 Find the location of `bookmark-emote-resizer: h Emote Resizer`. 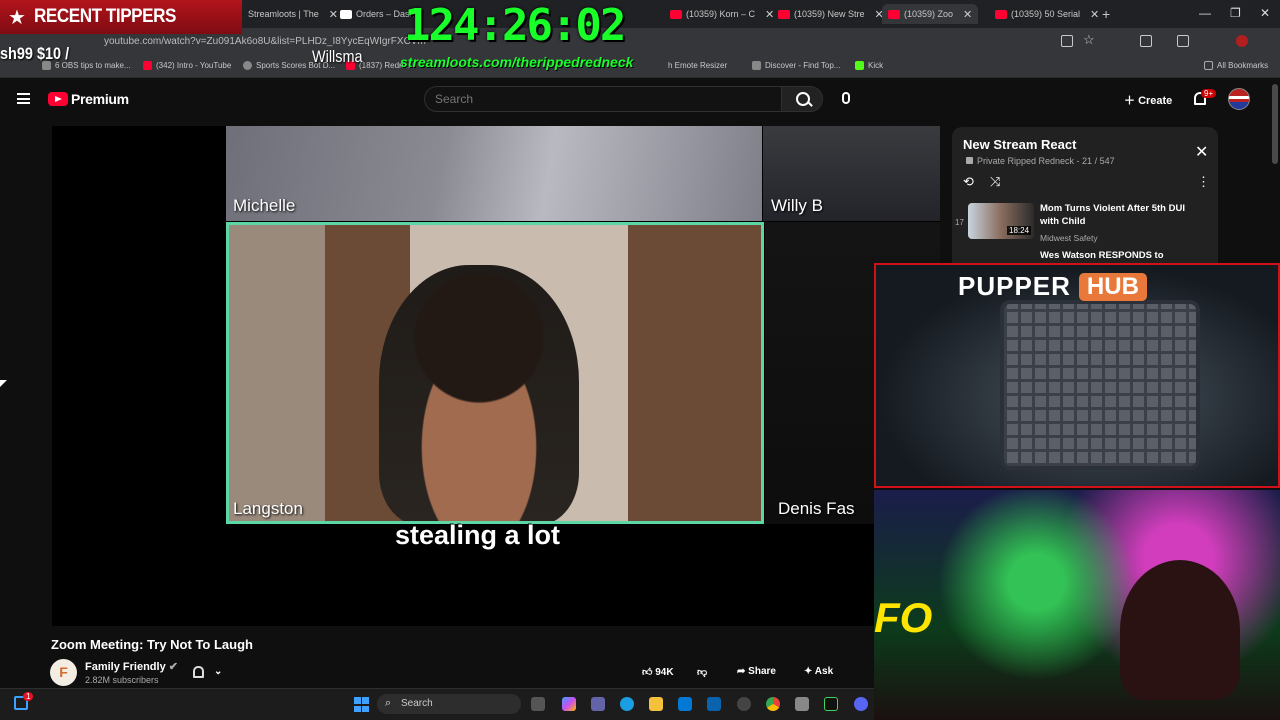

bookmark-emote-resizer: h Emote Resizer is located at coordinates (697, 65).